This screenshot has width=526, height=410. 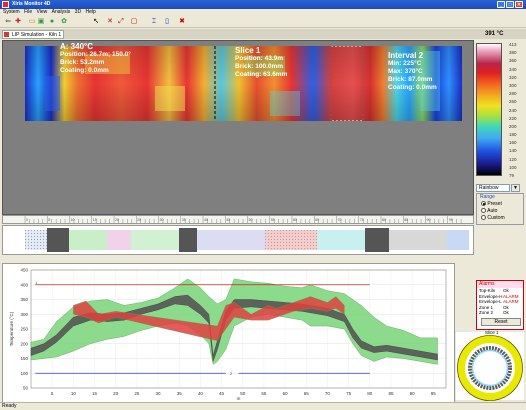 I want to click on tab-lip-simulation: LIP Simulation - Kiln 1, so click(x=33, y=34).